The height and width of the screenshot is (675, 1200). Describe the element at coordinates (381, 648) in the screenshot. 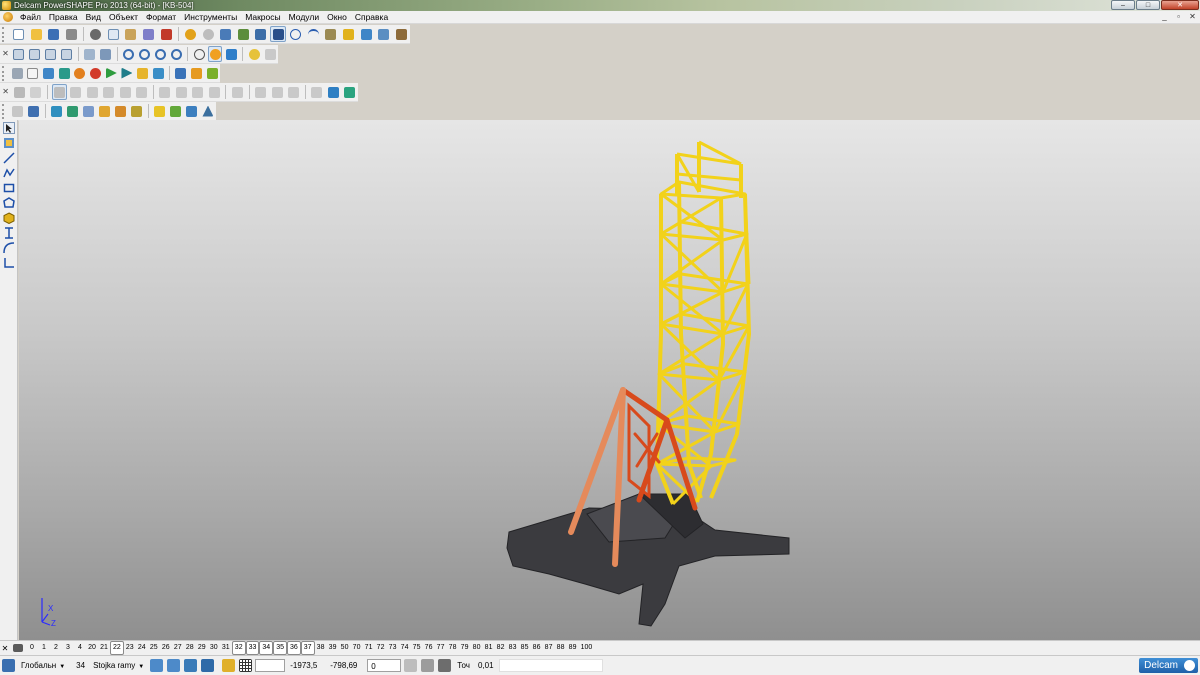

I see `level-72: 72` at that location.